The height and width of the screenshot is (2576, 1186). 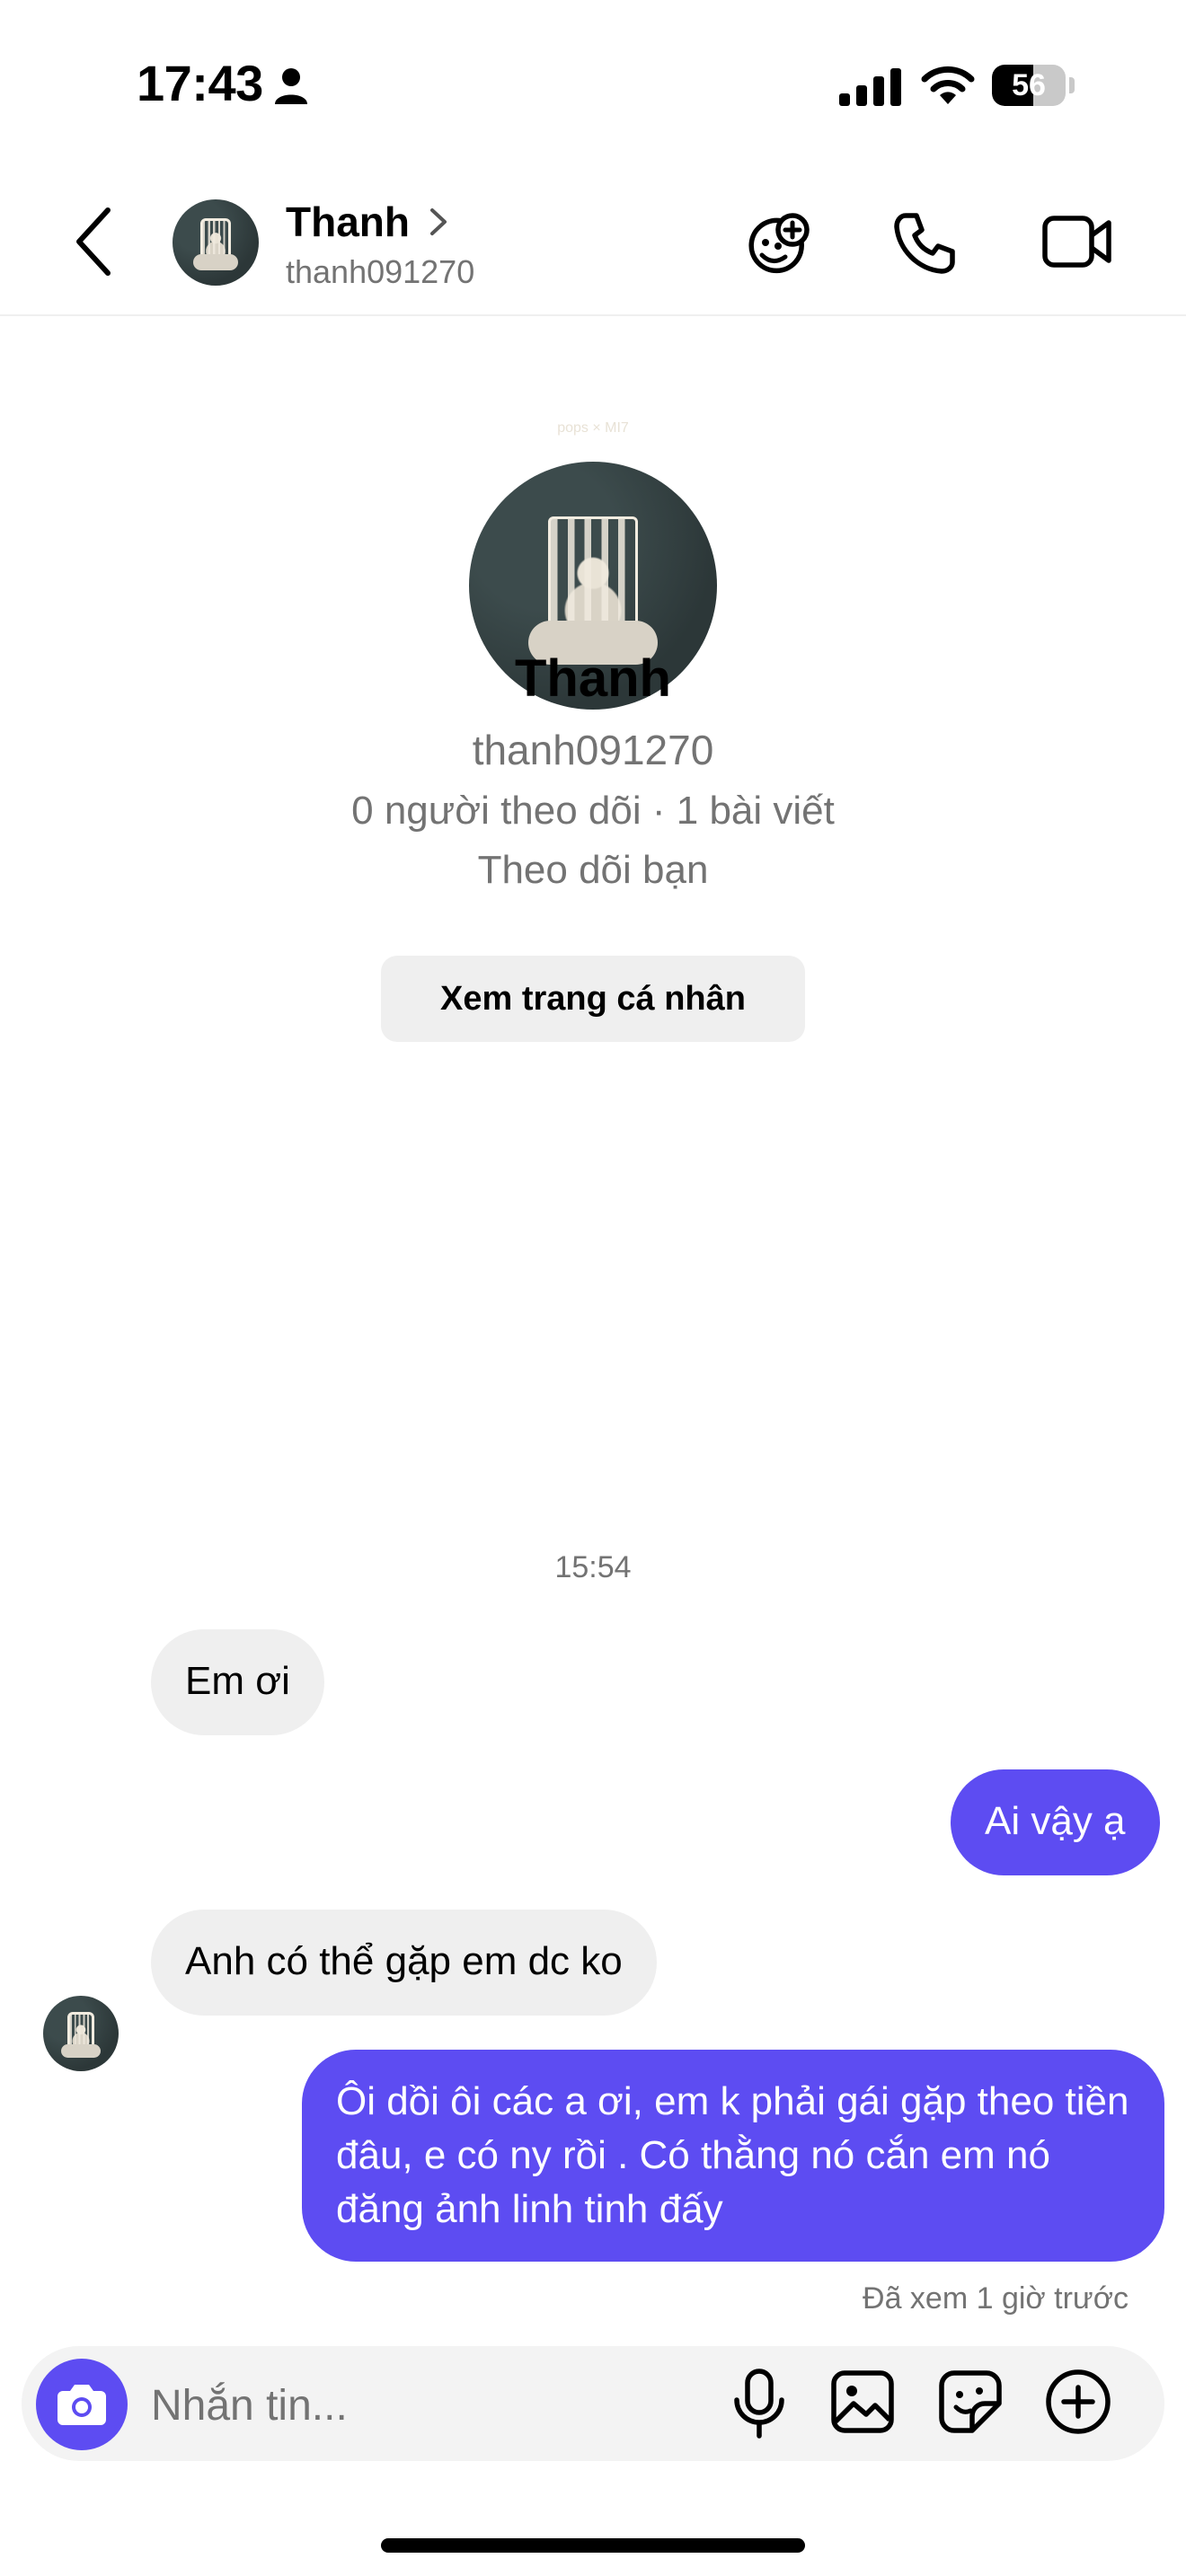 What do you see at coordinates (593, 428) in the screenshot?
I see `avatar-brand-text: pops × MI7` at bounding box center [593, 428].